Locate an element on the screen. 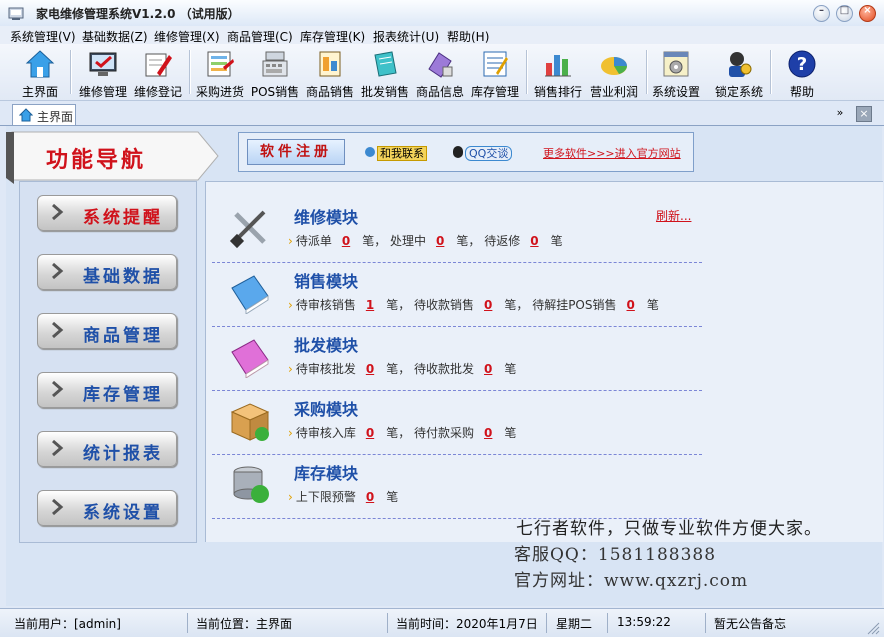 The height and width of the screenshot is (637, 884). nav-basic-data-button: 基础数据 is located at coordinates (107, 272).